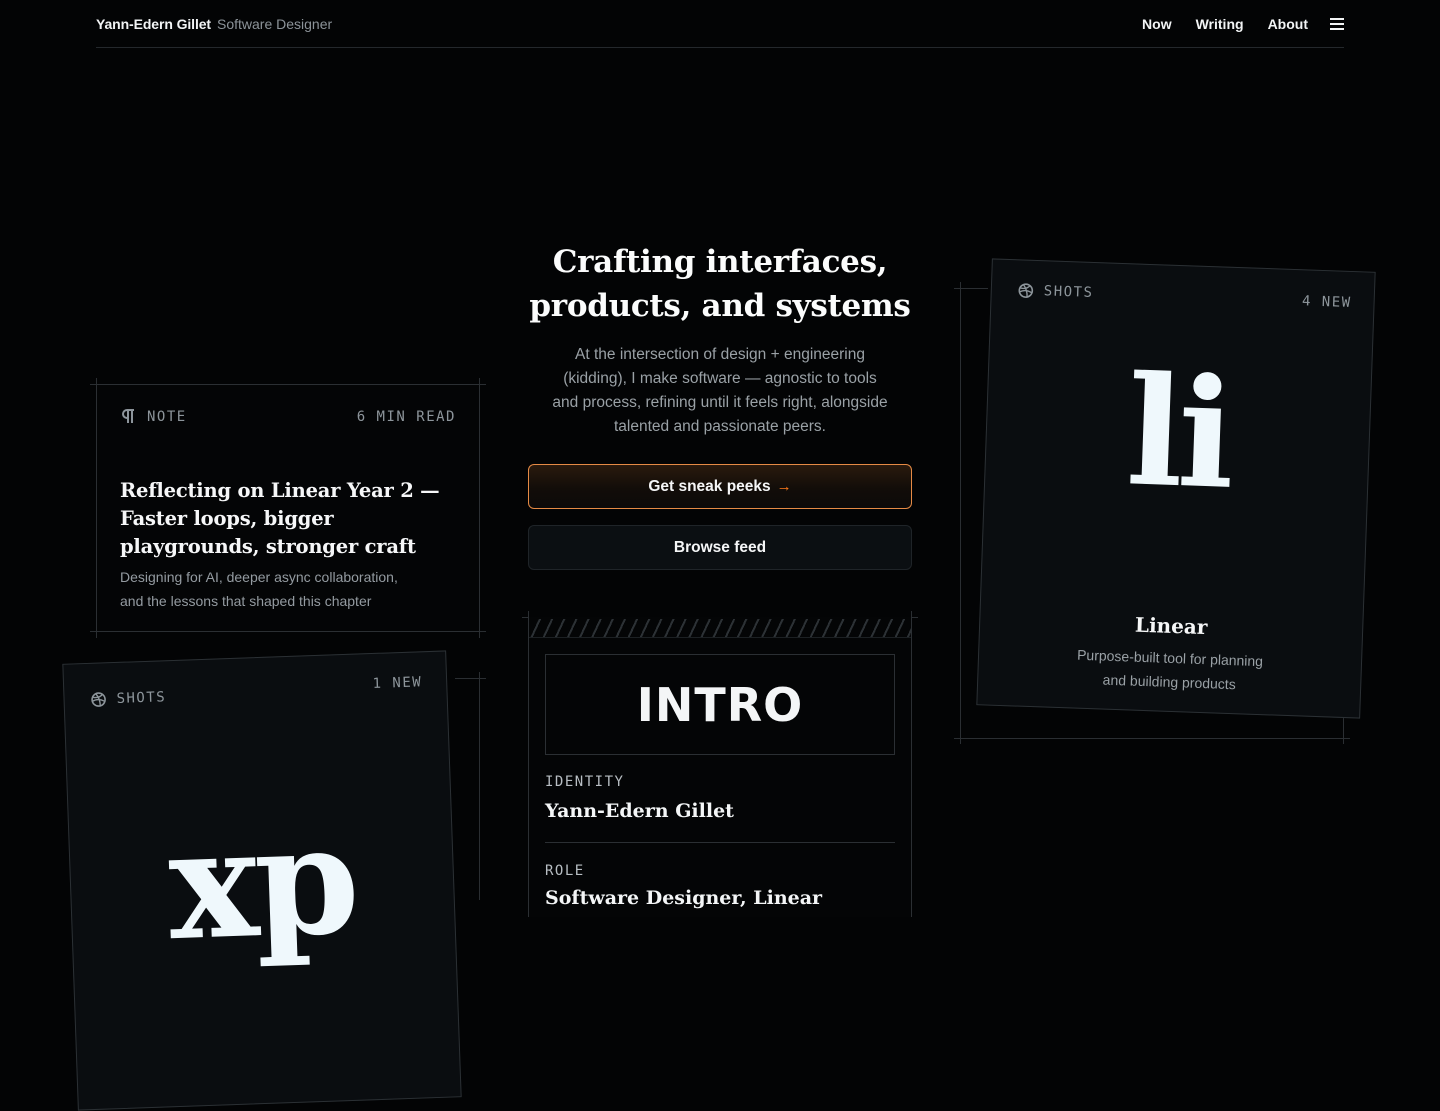  Describe the element at coordinates (153, 24) in the screenshot. I see `brand-name: Yann-Edern Gillet` at that location.